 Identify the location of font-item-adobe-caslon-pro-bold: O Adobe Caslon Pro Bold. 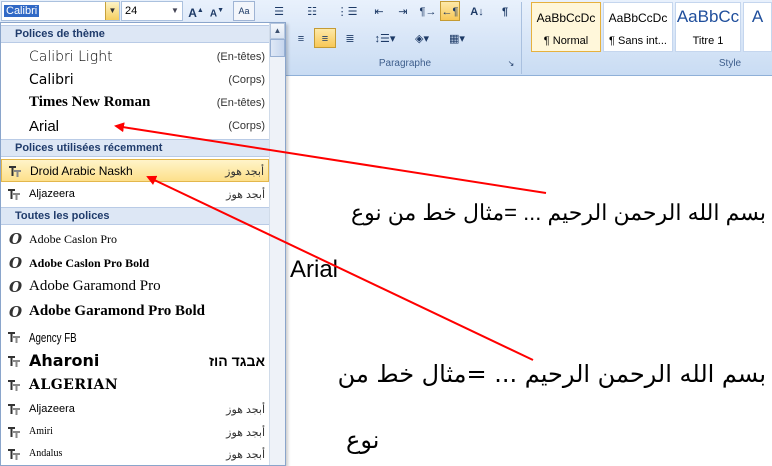
(135, 263).